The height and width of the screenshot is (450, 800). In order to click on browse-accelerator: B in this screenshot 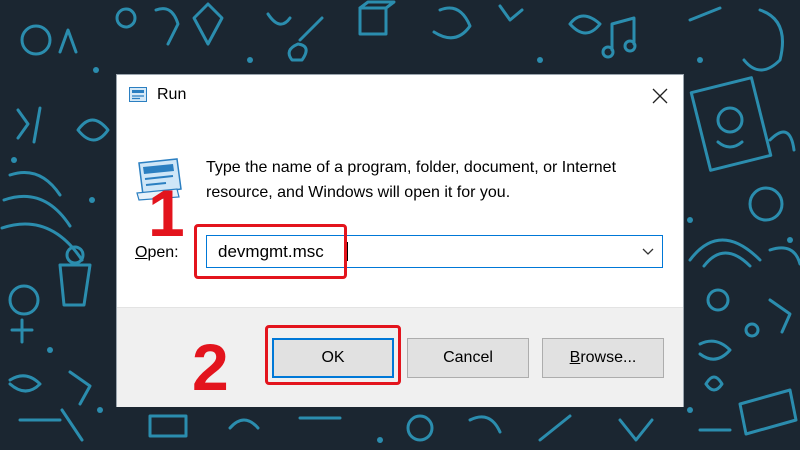, I will do `click(575, 357)`.